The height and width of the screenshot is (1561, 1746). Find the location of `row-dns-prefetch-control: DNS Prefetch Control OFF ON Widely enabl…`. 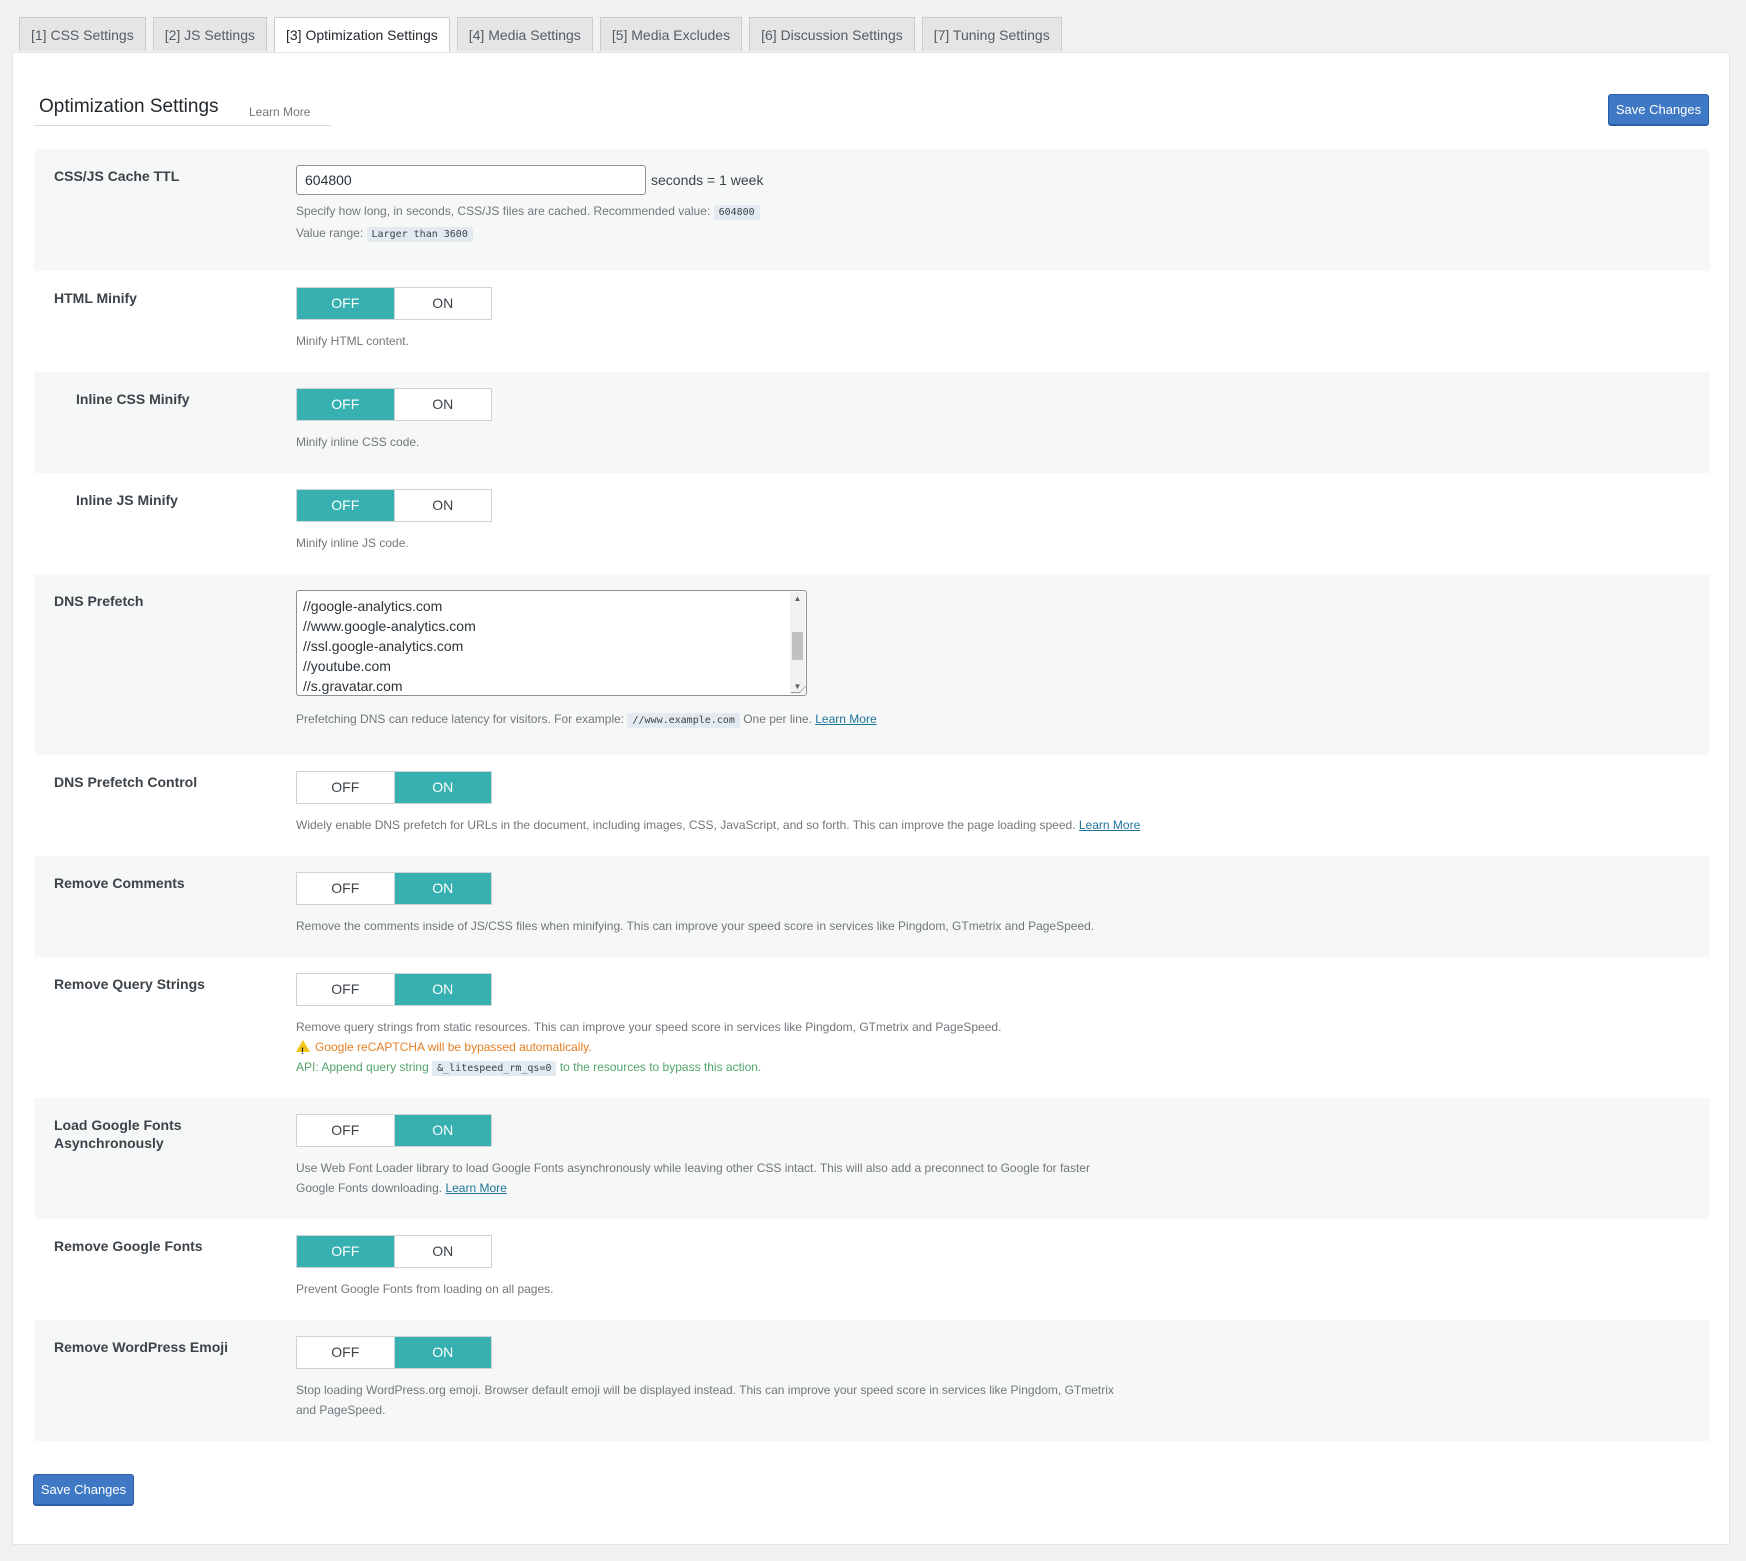

row-dns-prefetch-control: DNS Prefetch Control OFF ON Widely enabl… is located at coordinates (872, 805).